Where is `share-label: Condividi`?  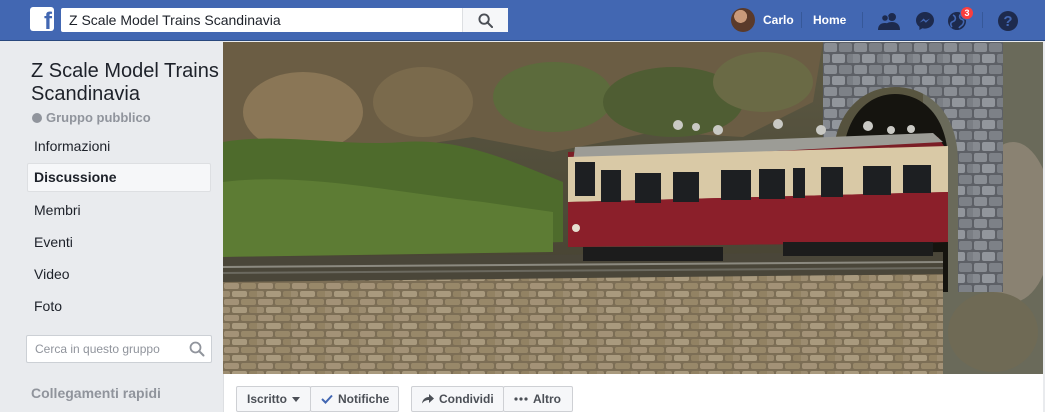
share-label: Condividi is located at coordinates (466, 399).